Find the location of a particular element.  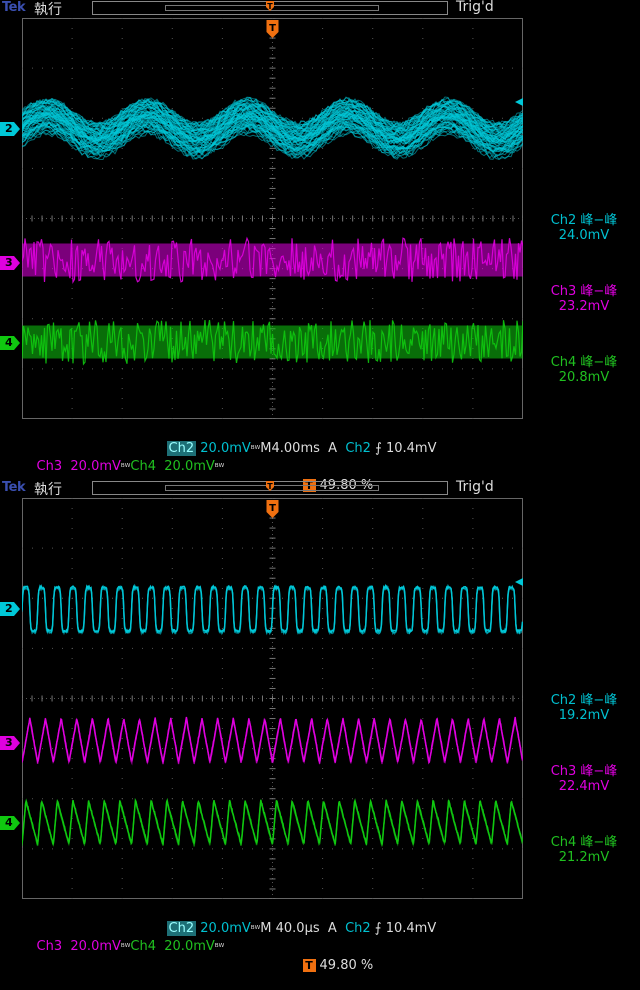

status-row-2: Ch3 20.0mVᴮᵂCh4 20.0mVᴮᵂ is located at coordinates (122, 947).